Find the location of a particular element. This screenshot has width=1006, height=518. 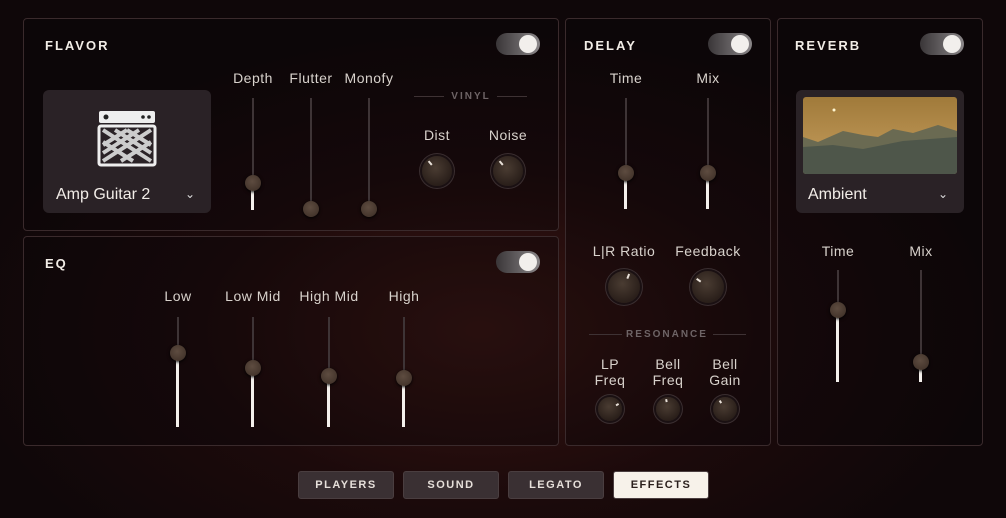

depth-label: Depth is located at coordinates (253, 78).